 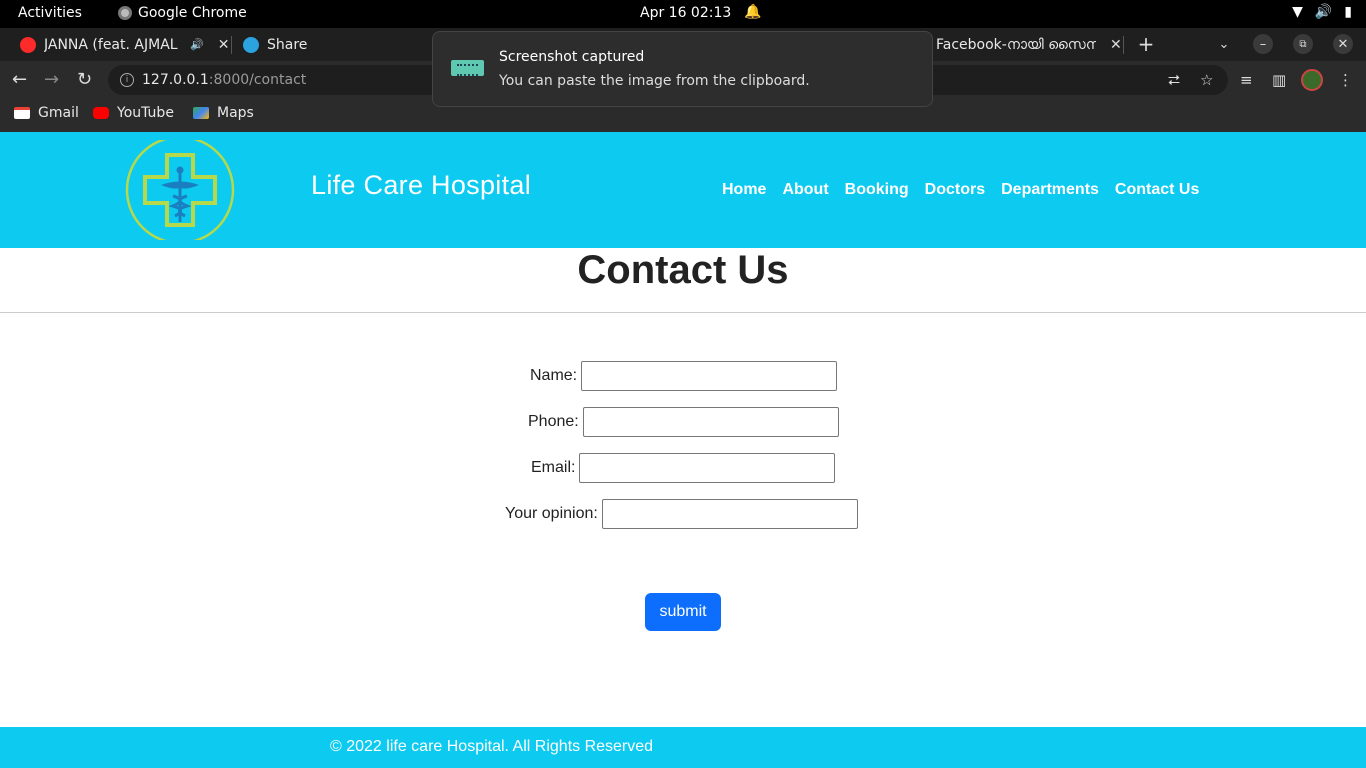 What do you see at coordinates (1348, 12) in the screenshot?
I see `battery-icon: ▮` at bounding box center [1348, 12].